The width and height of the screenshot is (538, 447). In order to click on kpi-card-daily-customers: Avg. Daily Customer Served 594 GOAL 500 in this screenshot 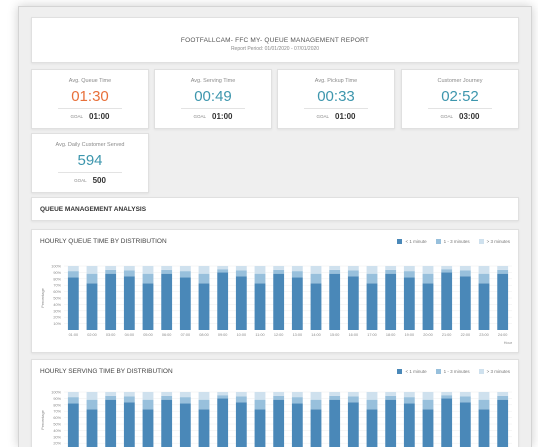, I will do `click(90, 163)`.